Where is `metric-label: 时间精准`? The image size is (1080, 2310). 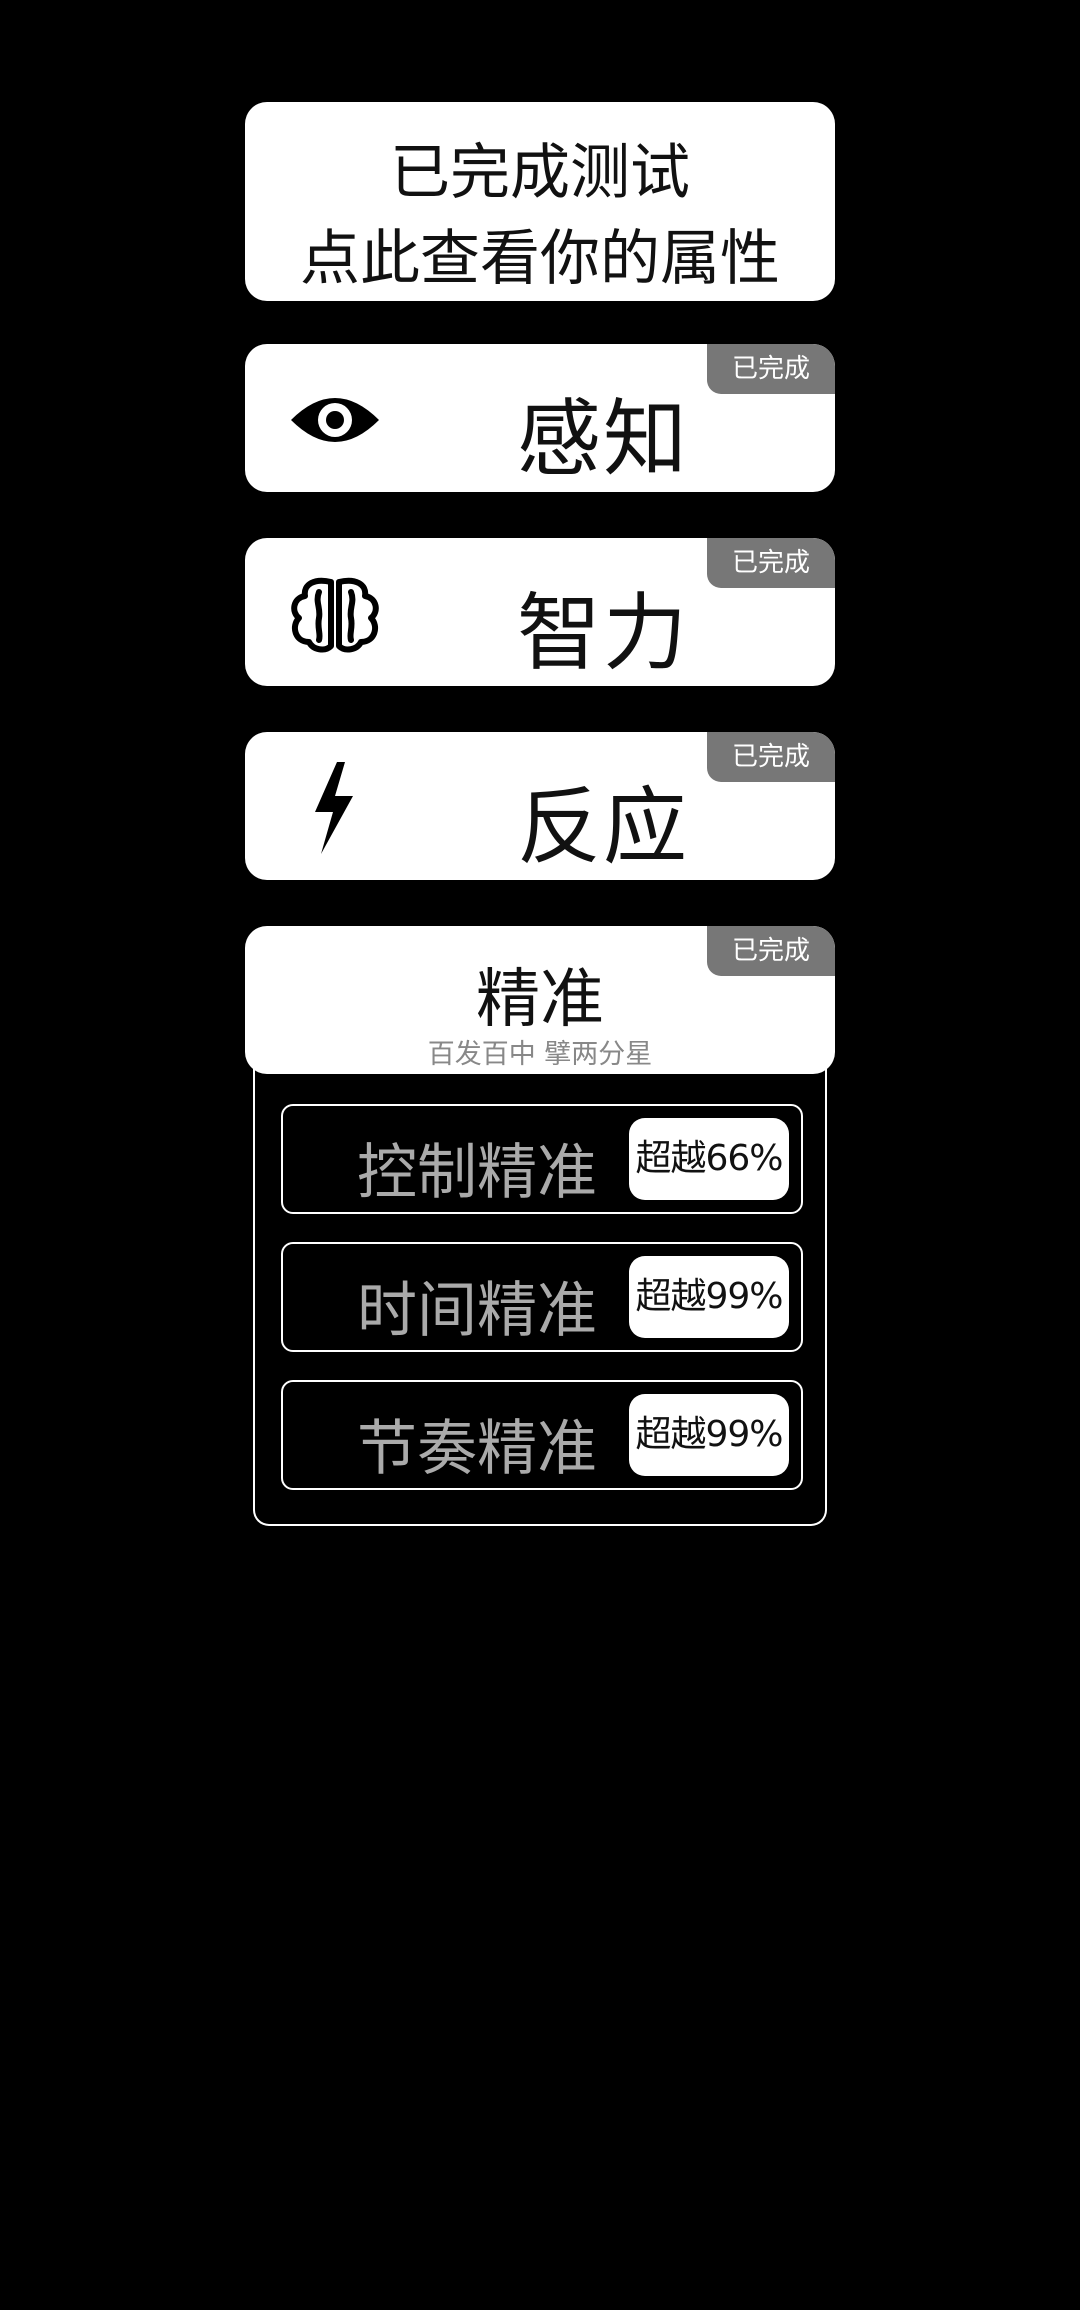 metric-label: 时间精准 is located at coordinates (477, 1311).